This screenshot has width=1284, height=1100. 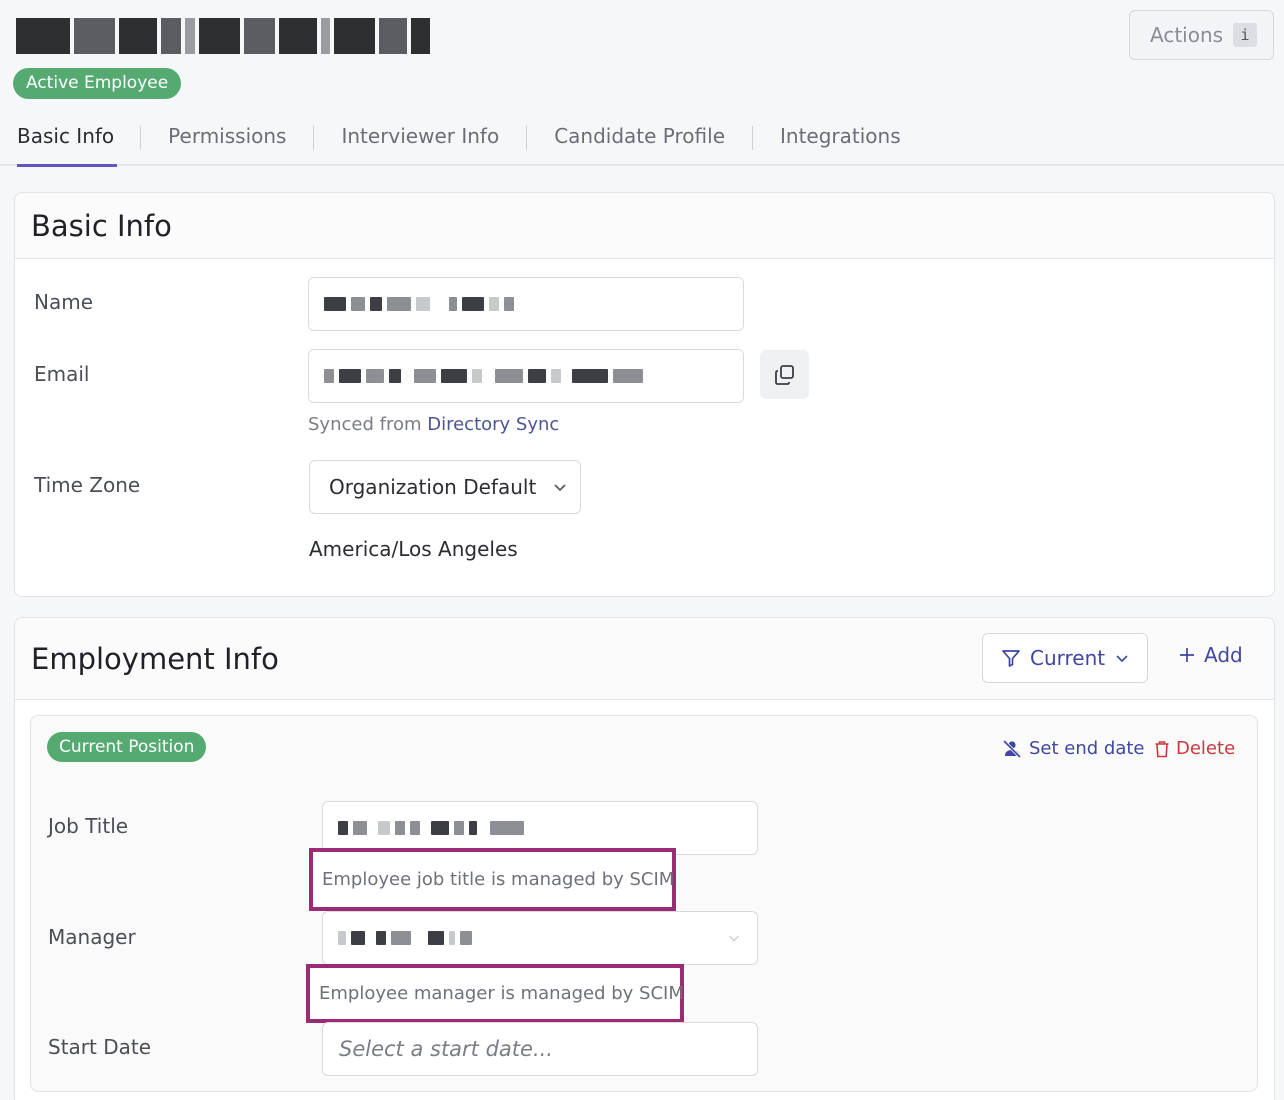 I want to click on start-date-label: Start Date, so click(x=100, y=1047).